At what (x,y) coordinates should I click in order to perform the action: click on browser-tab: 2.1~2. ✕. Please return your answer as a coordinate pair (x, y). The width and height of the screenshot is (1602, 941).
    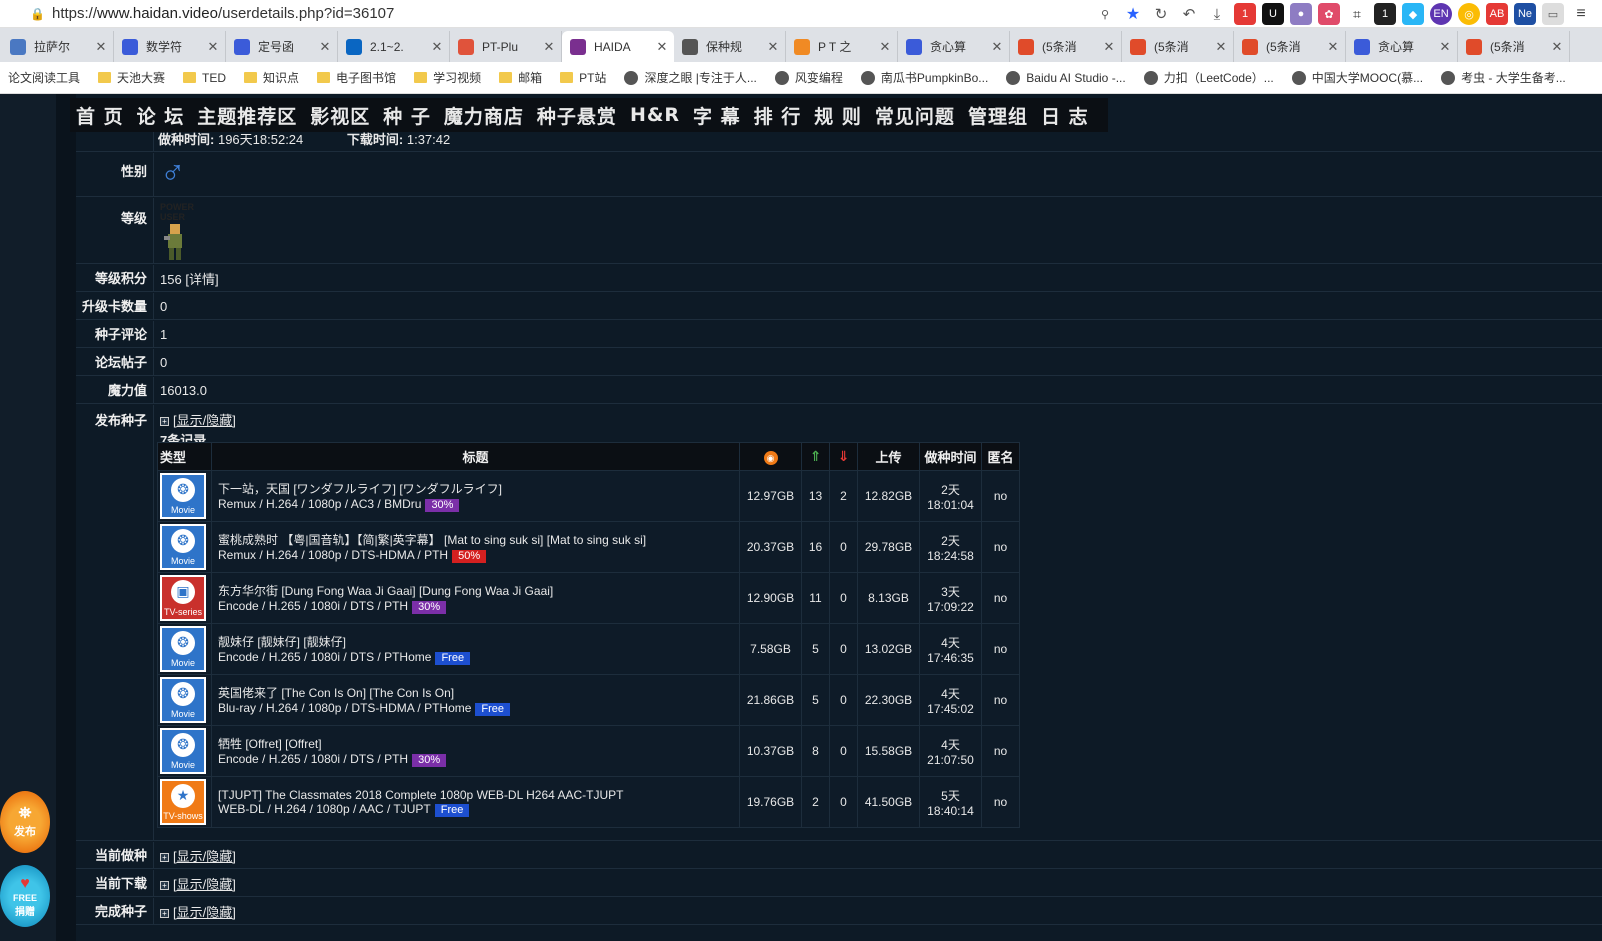
    Looking at the image, I should click on (394, 46).